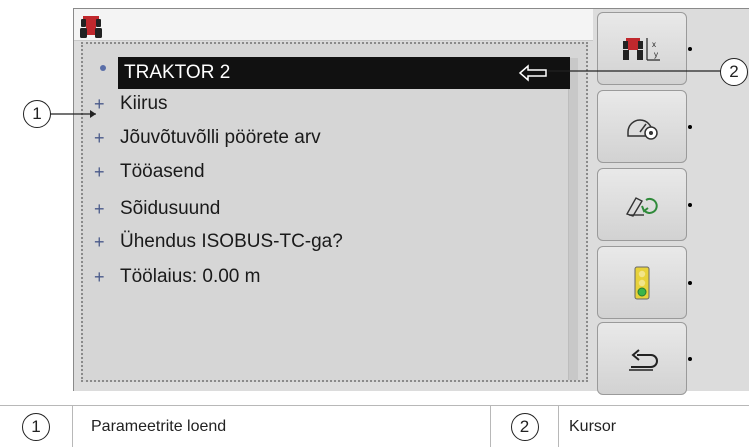 The height and width of the screenshot is (447, 749). I want to click on selected-bullet-icon, so click(103, 68).